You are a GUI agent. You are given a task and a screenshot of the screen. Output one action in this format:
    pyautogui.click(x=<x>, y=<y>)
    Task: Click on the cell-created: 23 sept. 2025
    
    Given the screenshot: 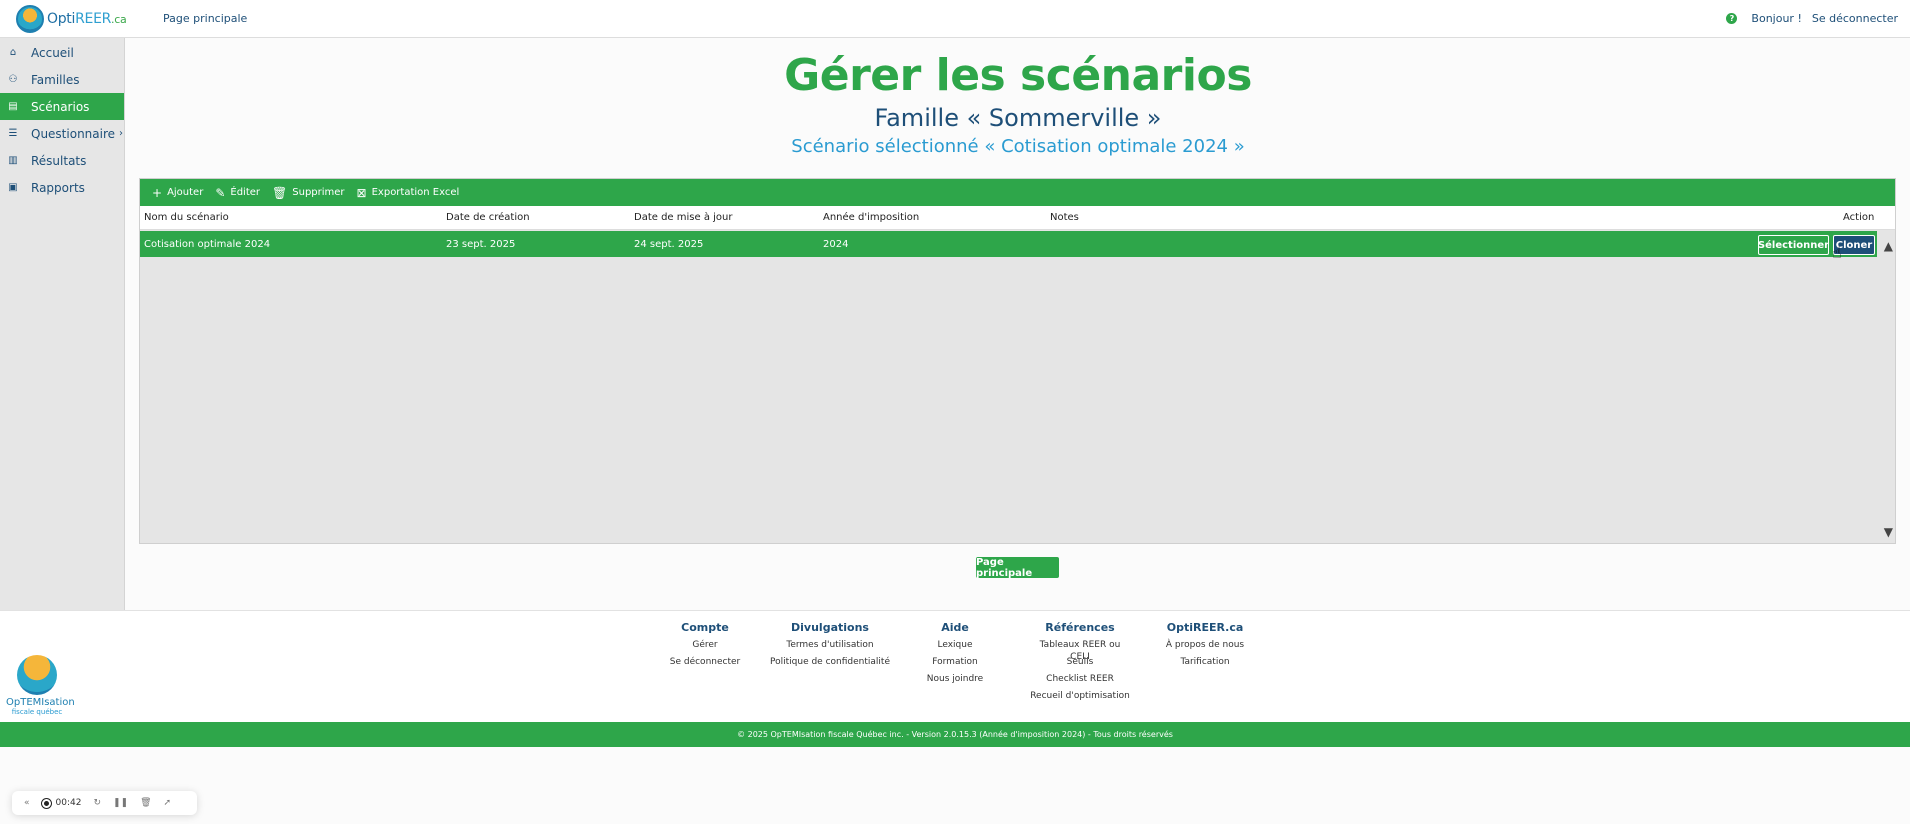 What is the action you would take?
    pyautogui.click(x=481, y=244)
    